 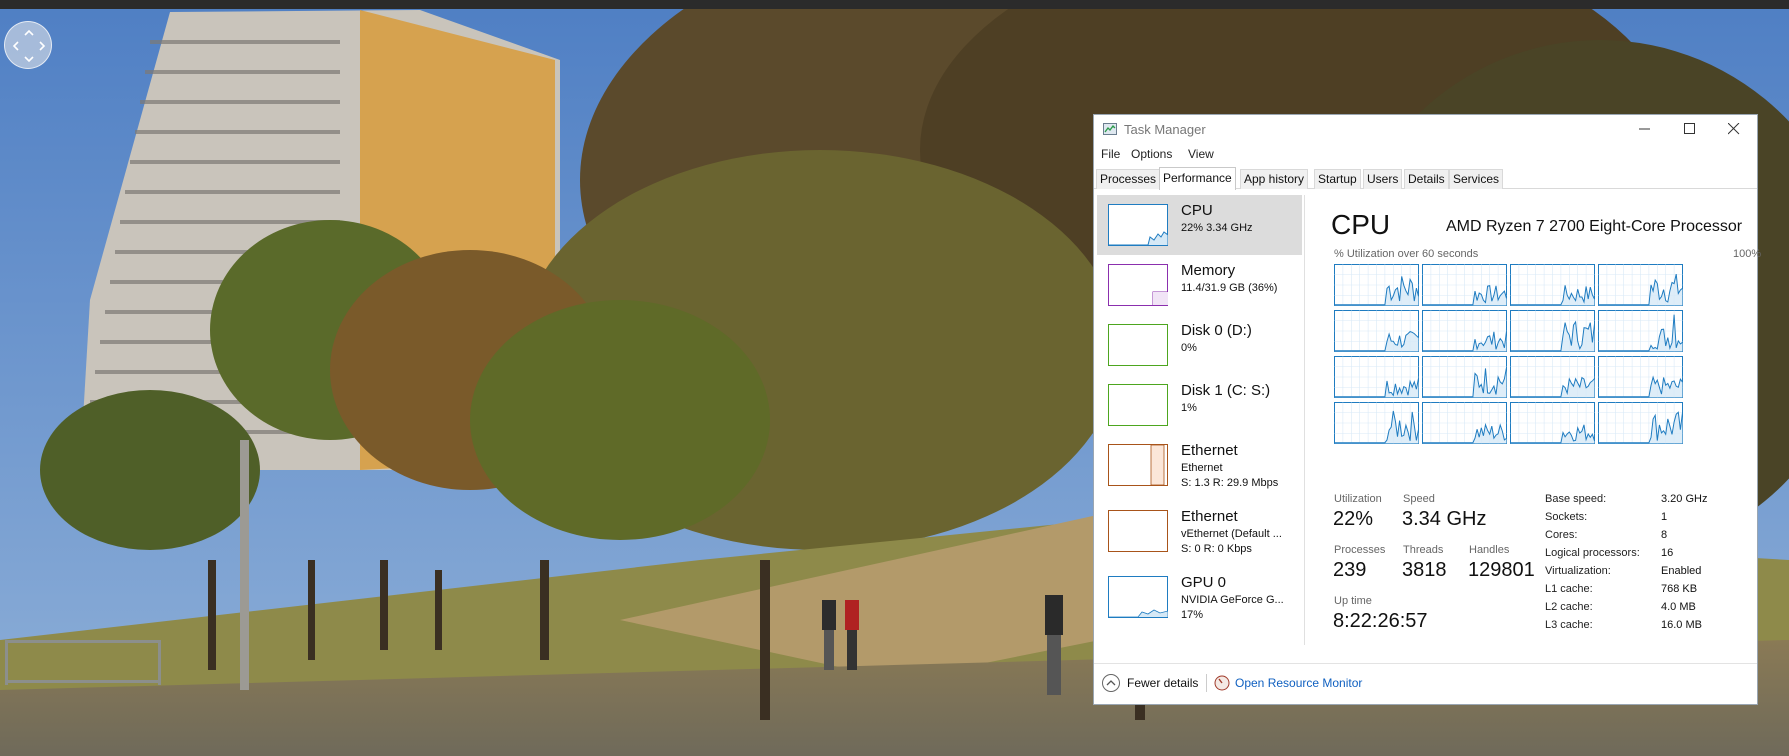 What do you see at coordinates (1353, 601) in the screenshot?
I see `uptime-label: Up time` at bounding box center [1353, 601].